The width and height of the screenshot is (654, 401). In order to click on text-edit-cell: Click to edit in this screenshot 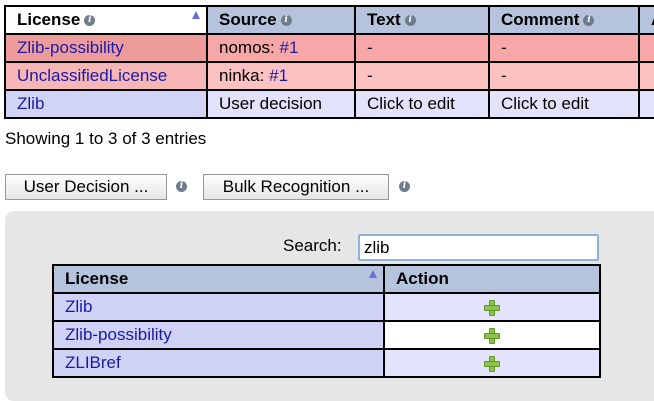, I will do `click(422, 104)`.